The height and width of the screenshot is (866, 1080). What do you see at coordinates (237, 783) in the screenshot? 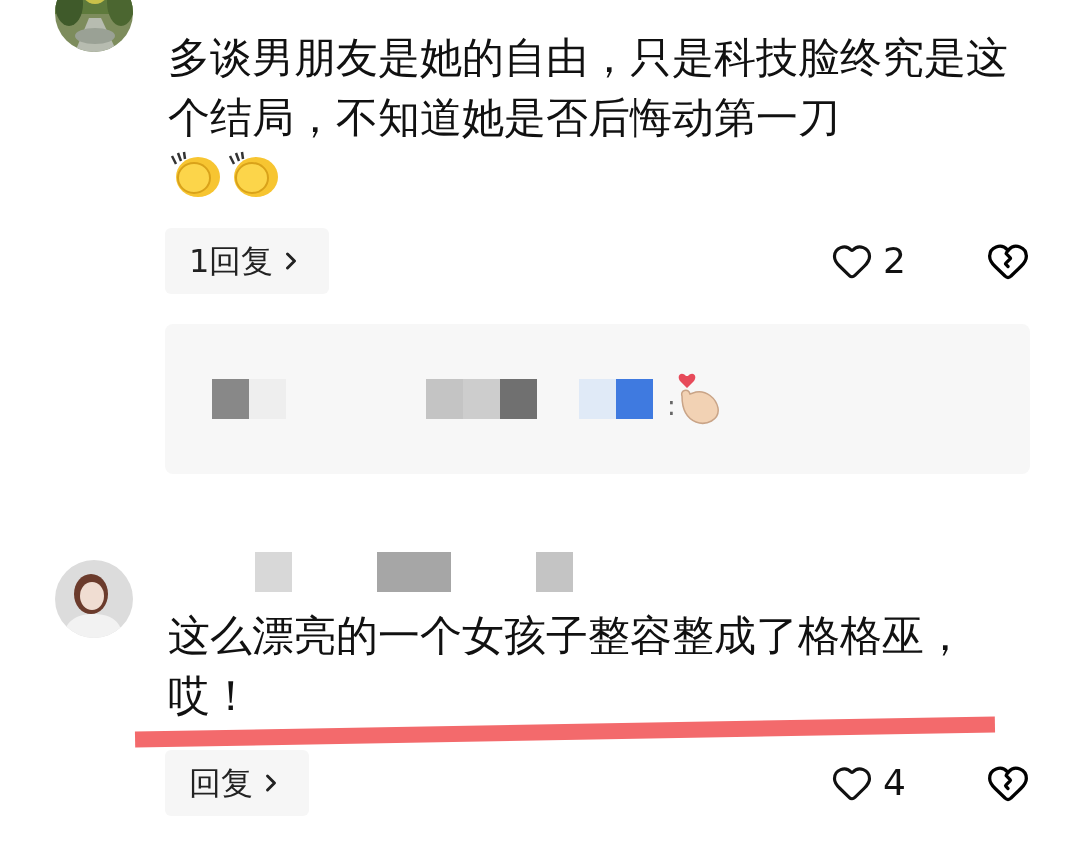
I see `reply-button: 回复` at bounding box center [237, 783].